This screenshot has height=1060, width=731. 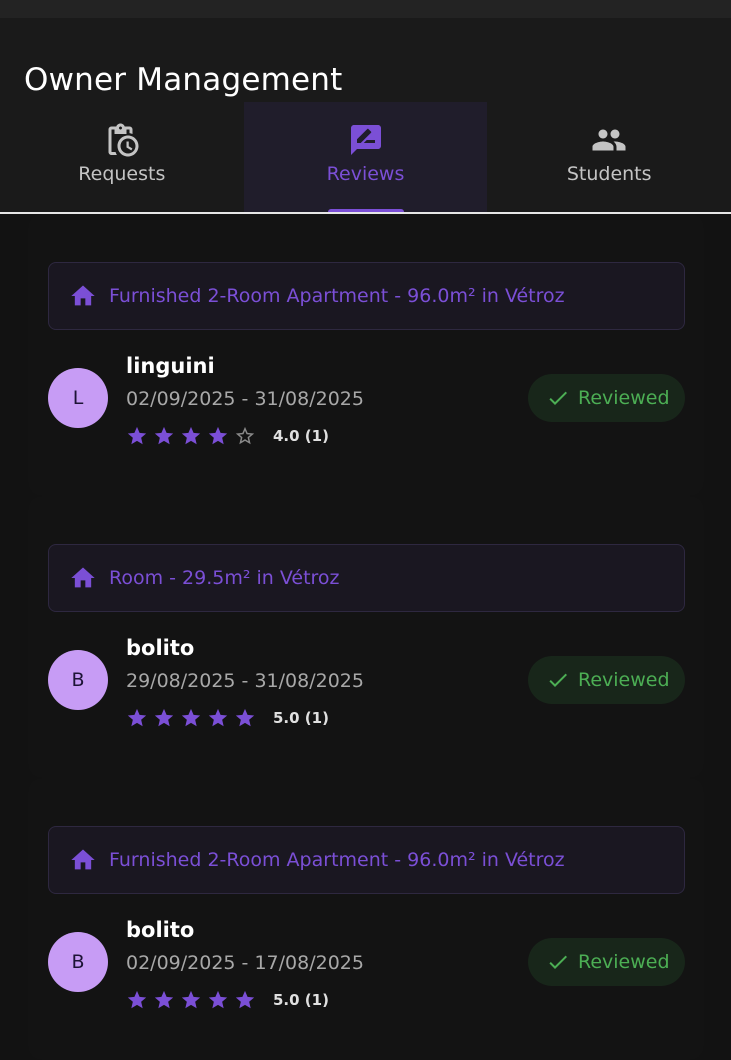 What do you see at coordinates (170, 366) in the screenshot?
I see `student-name: linguini` at bounding box center [170, 366].